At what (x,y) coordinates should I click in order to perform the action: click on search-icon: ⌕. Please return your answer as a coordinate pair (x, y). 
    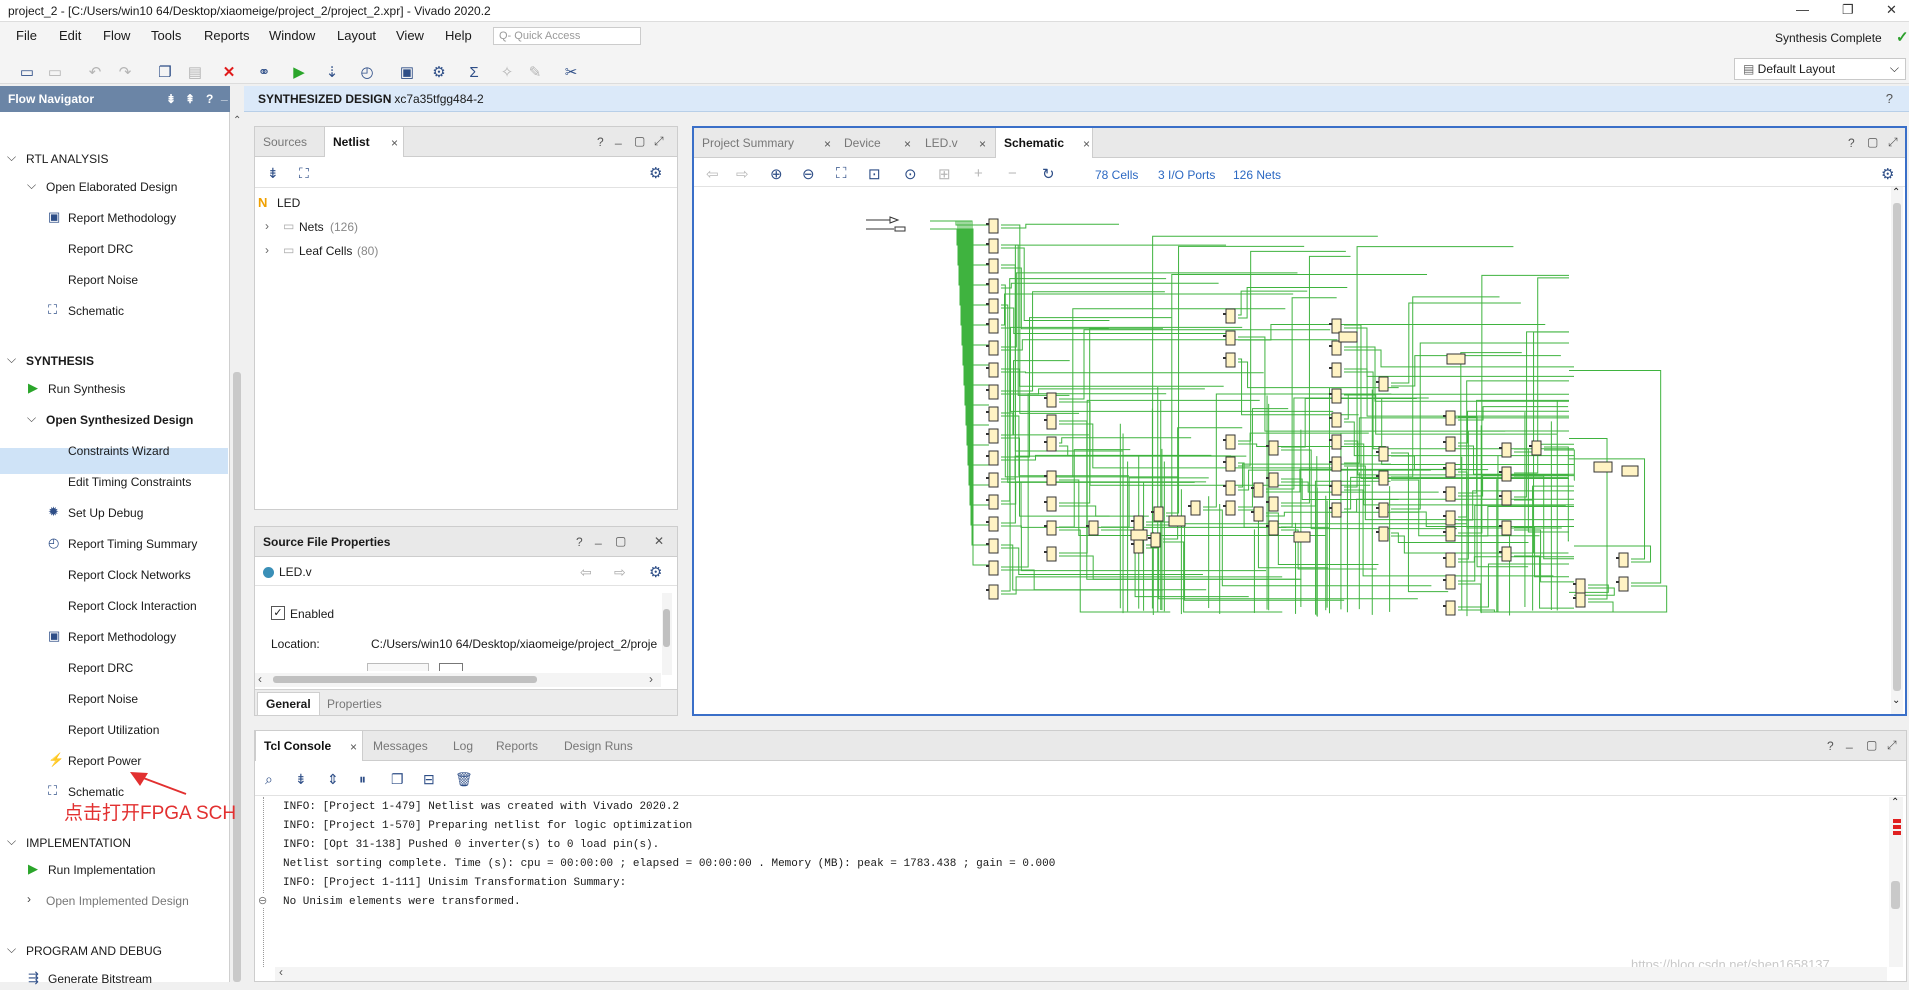
    Looking at the image, I should click on (269, 779).